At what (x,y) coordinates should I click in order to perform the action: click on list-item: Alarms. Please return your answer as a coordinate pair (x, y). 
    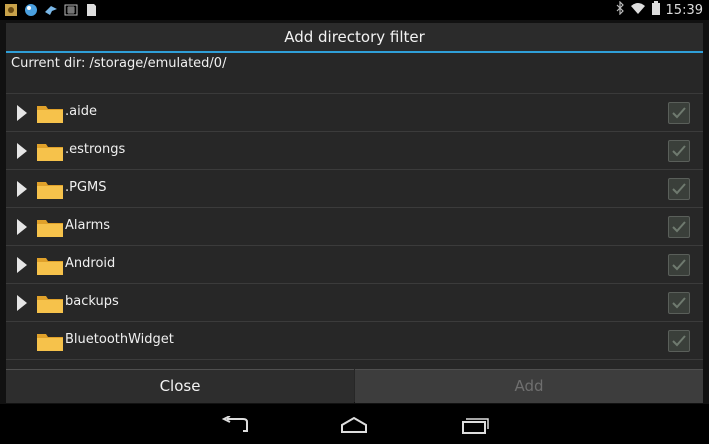
    Looking at the image, I should click on (354, 227).